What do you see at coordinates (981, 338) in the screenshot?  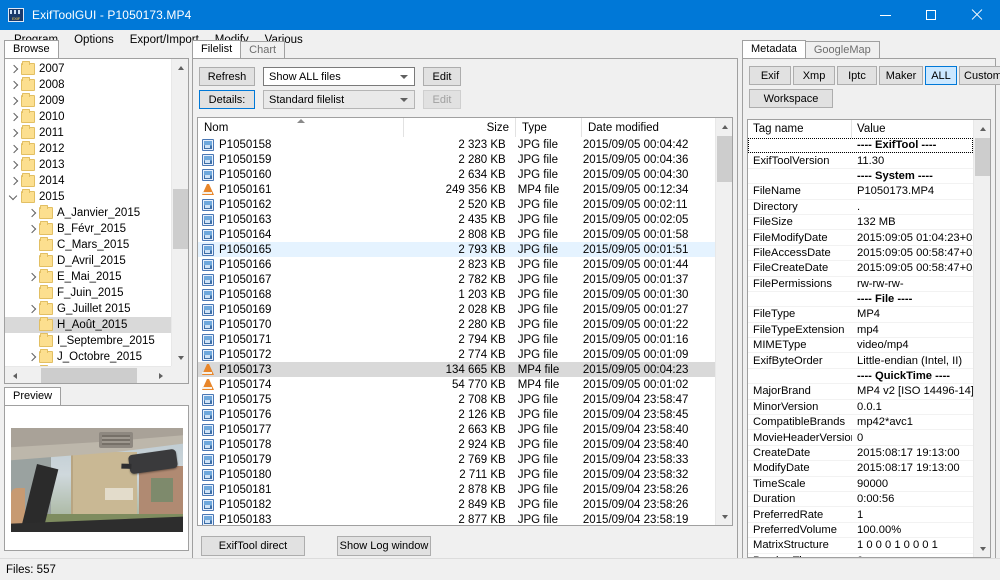 I see `metadata-scrollbar` at bounding box center [981, 338].